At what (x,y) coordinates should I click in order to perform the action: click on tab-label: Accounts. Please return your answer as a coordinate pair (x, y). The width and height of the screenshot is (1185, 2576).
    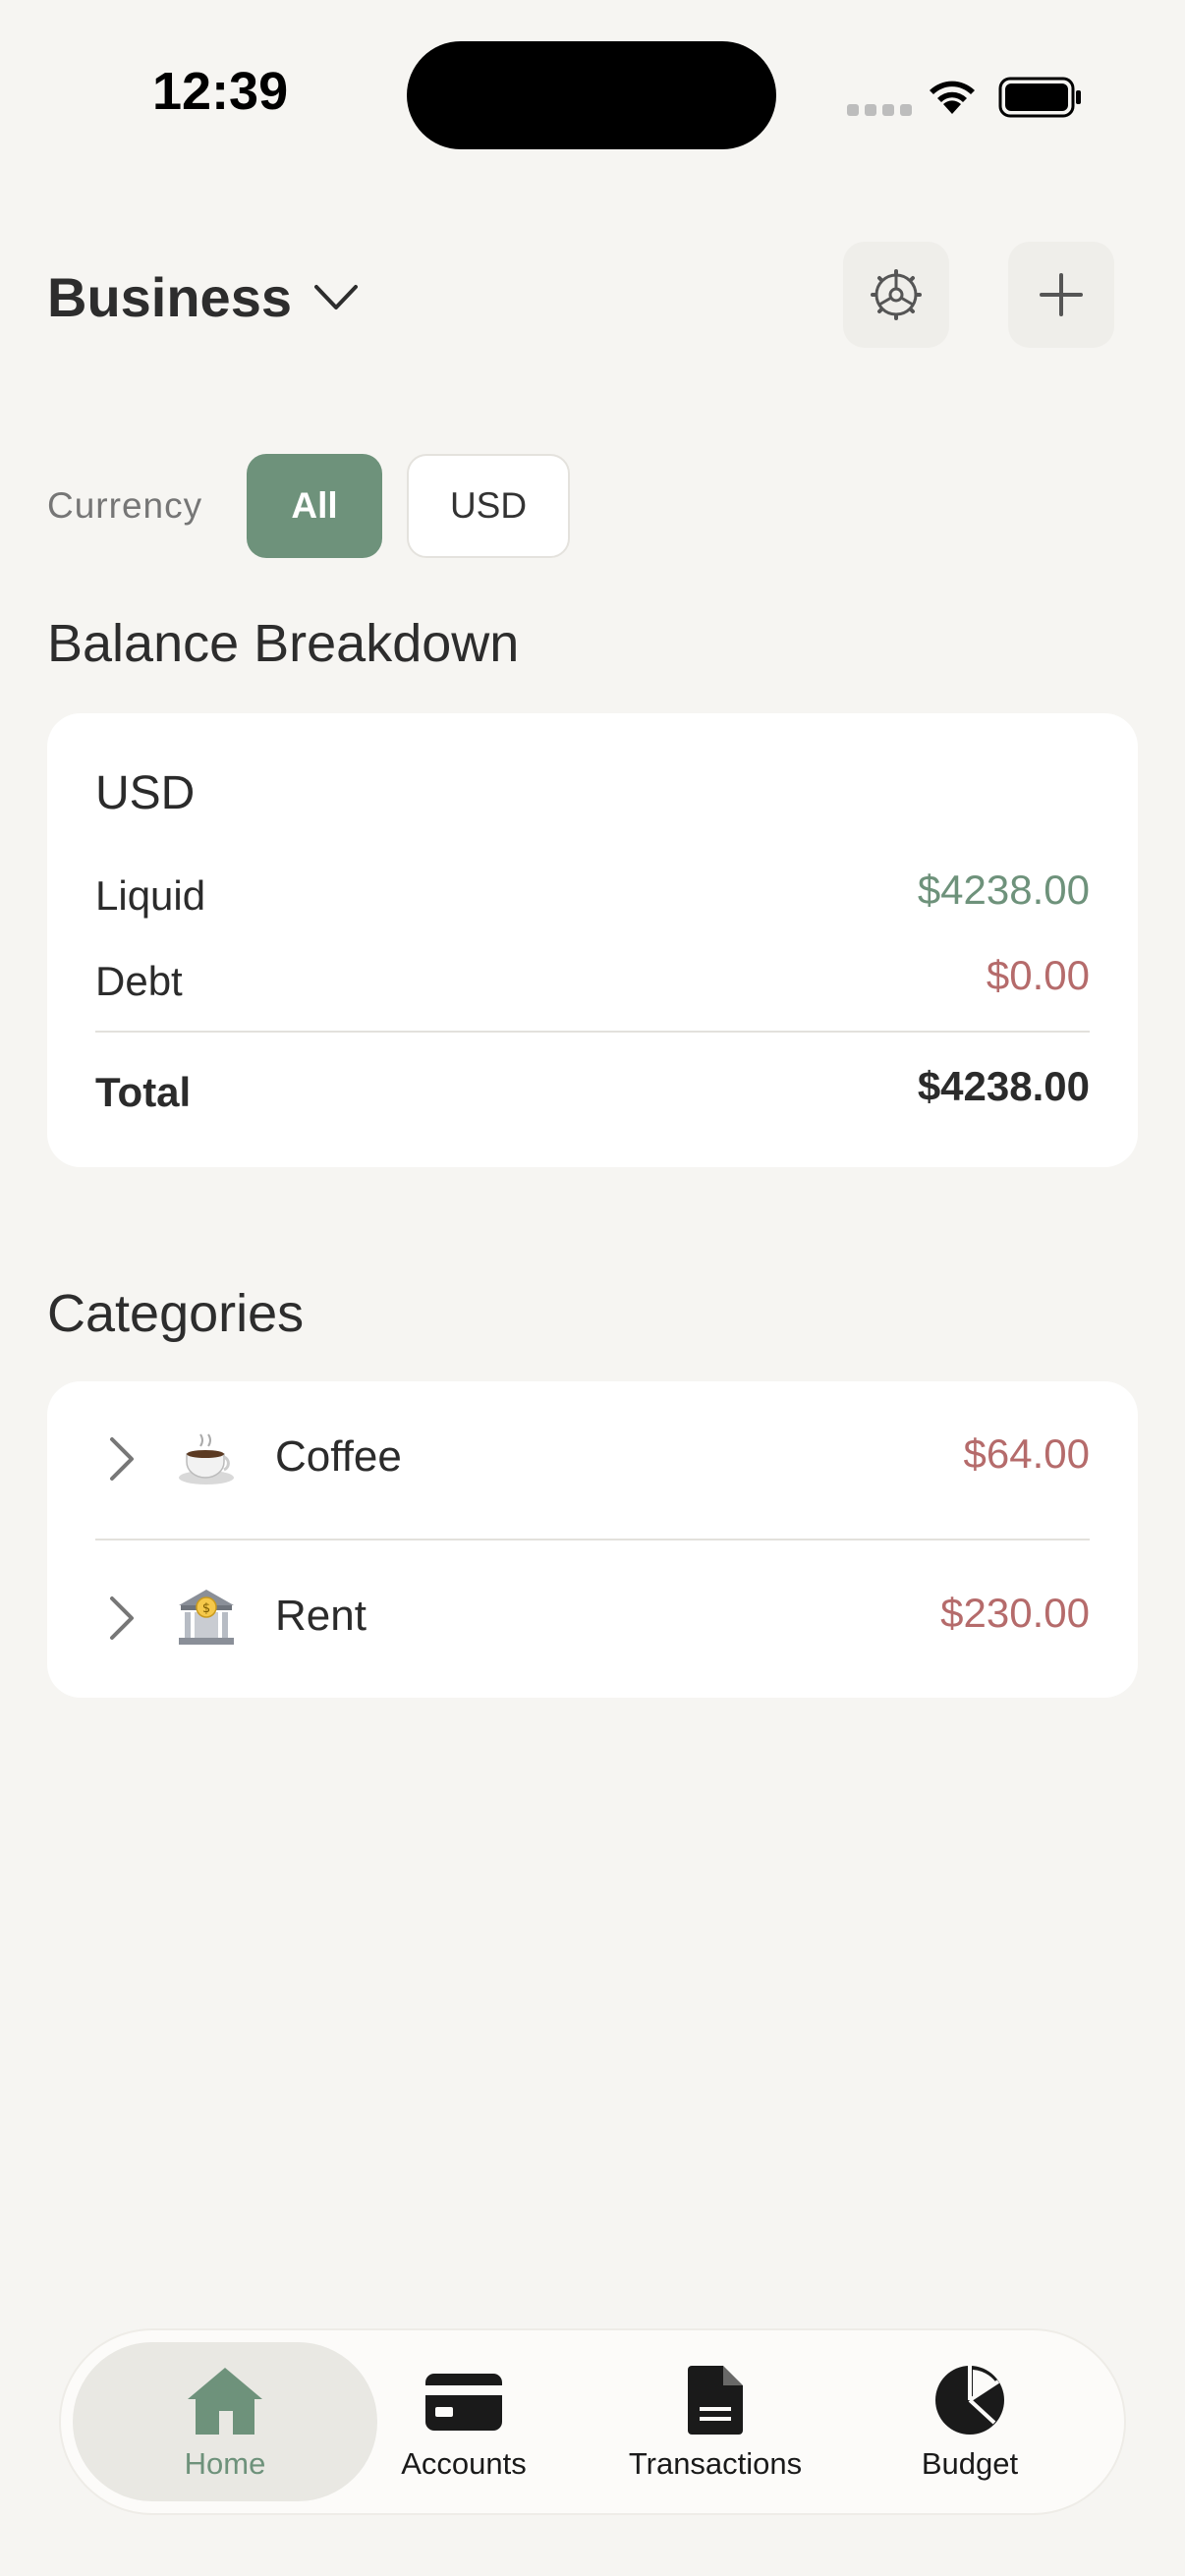
    Looking at the image, I should click on (464, 2463).